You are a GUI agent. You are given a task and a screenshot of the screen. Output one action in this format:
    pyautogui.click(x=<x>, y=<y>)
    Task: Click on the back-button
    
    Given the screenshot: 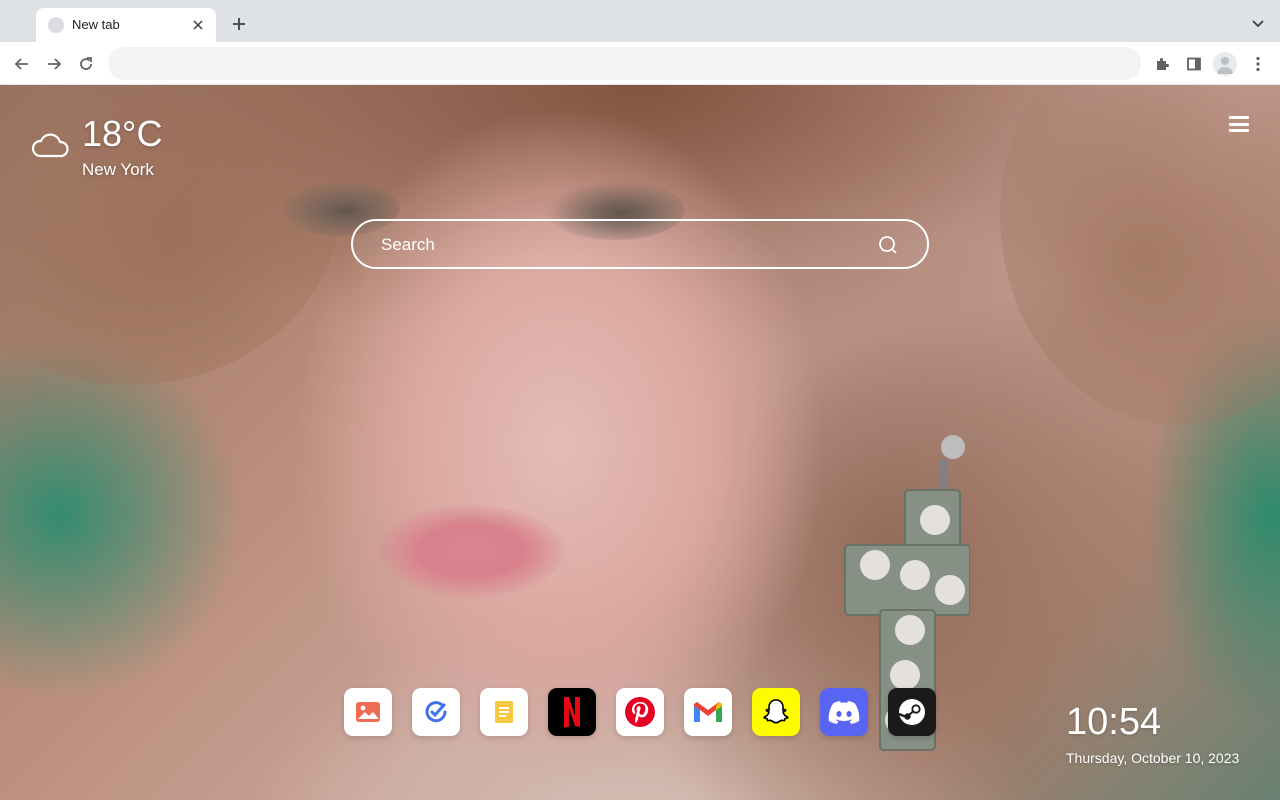 What is the action you would take?
    pyautogui.click(x=22, y=64)
    